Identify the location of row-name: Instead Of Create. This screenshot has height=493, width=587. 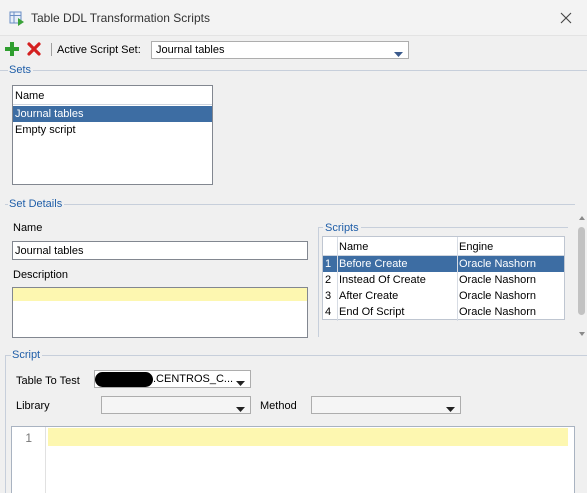
(382, 280).